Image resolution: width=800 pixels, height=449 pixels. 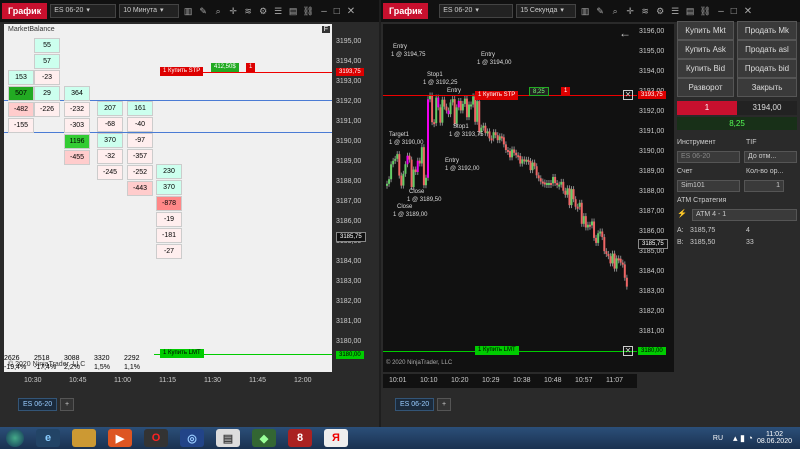 What do you see at coordinates (225, 67) in the screenshot?
I see `stop-order-pnl: 412,50$` at bounding box center [225, 67].